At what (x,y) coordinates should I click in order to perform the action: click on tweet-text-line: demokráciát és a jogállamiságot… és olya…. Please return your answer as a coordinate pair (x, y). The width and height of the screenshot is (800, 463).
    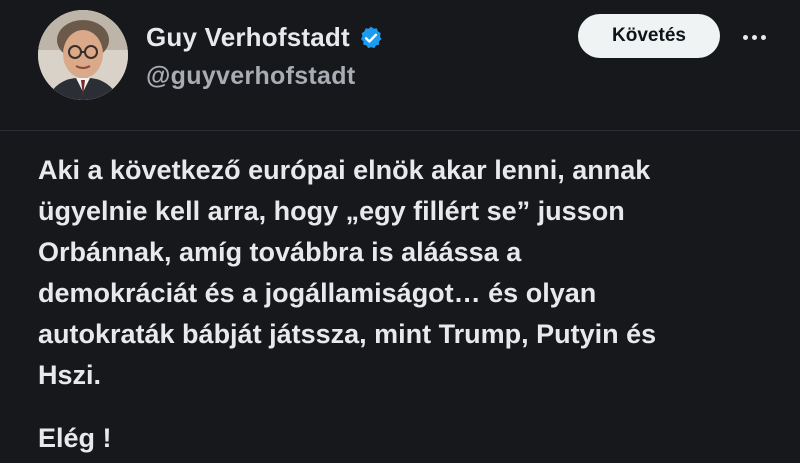
    Looking at the image, I should click on (317, 293).